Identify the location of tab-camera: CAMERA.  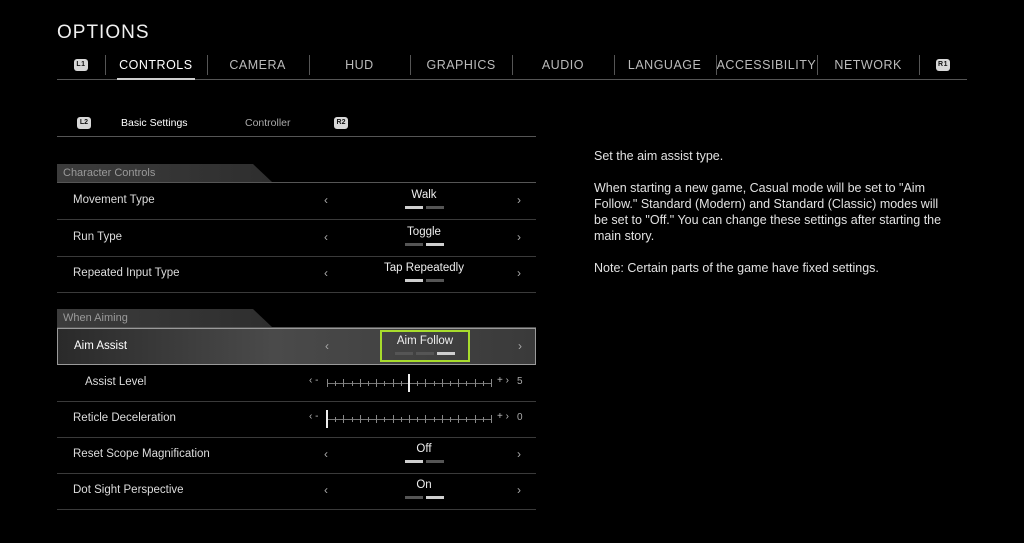
(257, 65).